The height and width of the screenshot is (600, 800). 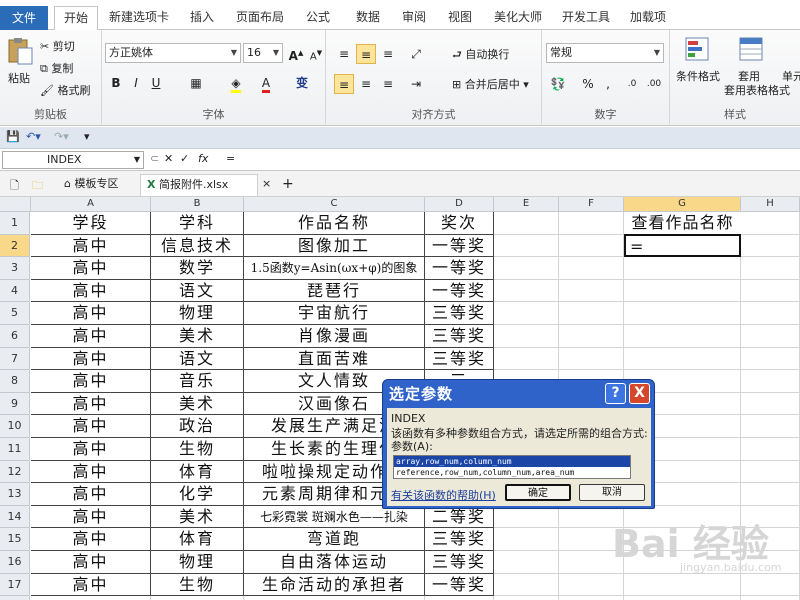 I want to click on tab-page-layout: 页面布局, so click(x=260, y=18).